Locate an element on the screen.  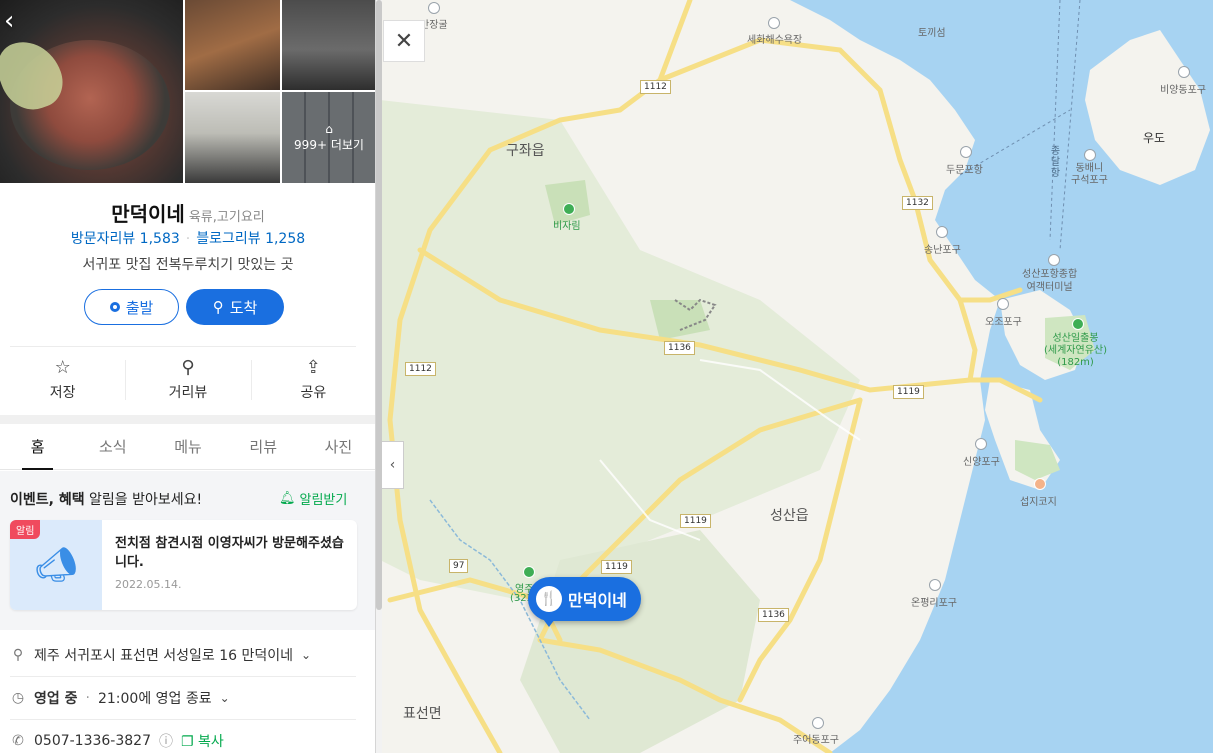
tab-photo: 사진 is located at coordinates (338, 446).